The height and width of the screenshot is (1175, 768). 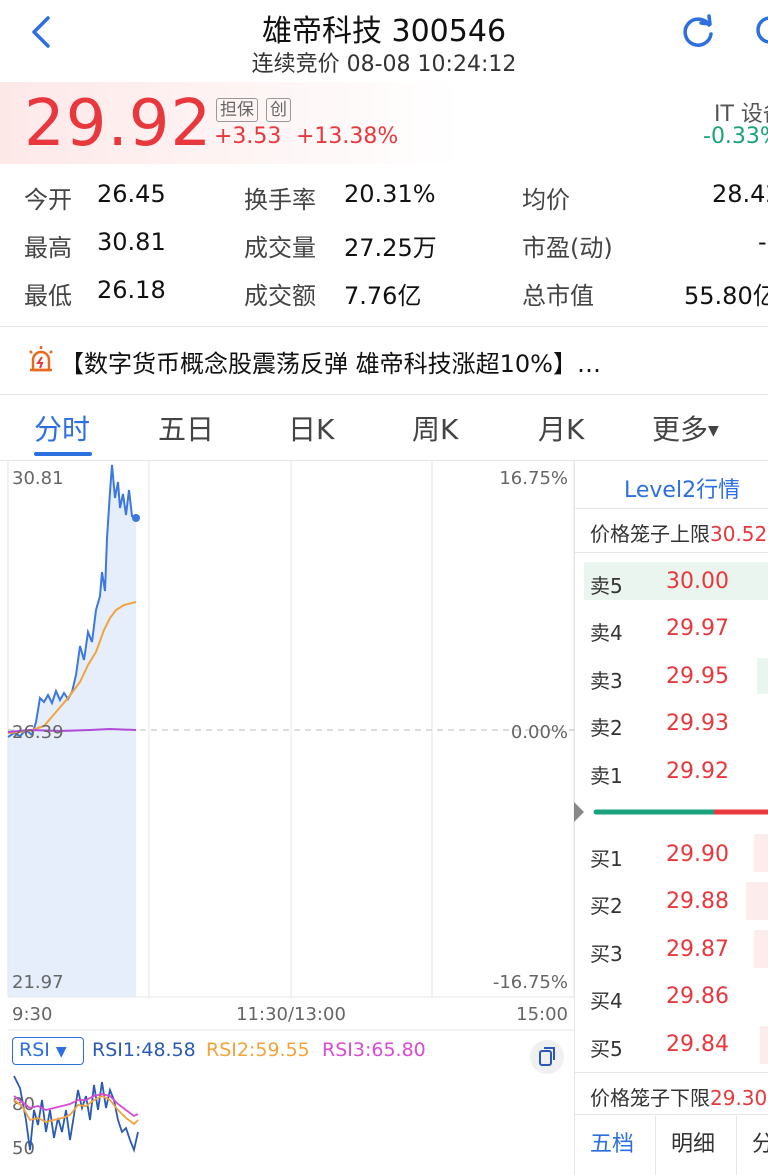 What do you see at coordinates (671, 812) in the screenshot?
I see `bid-ask-ratio-bar` at bounding box center [671, 812].